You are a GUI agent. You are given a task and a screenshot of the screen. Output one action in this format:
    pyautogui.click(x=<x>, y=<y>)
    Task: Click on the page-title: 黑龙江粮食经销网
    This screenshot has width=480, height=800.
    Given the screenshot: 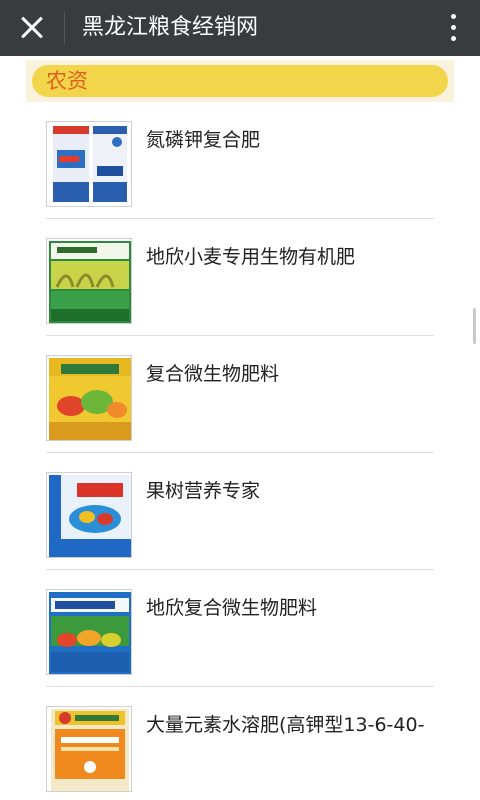 What is the action you would take?
    pyautogui.click(x=170, y=27)
    